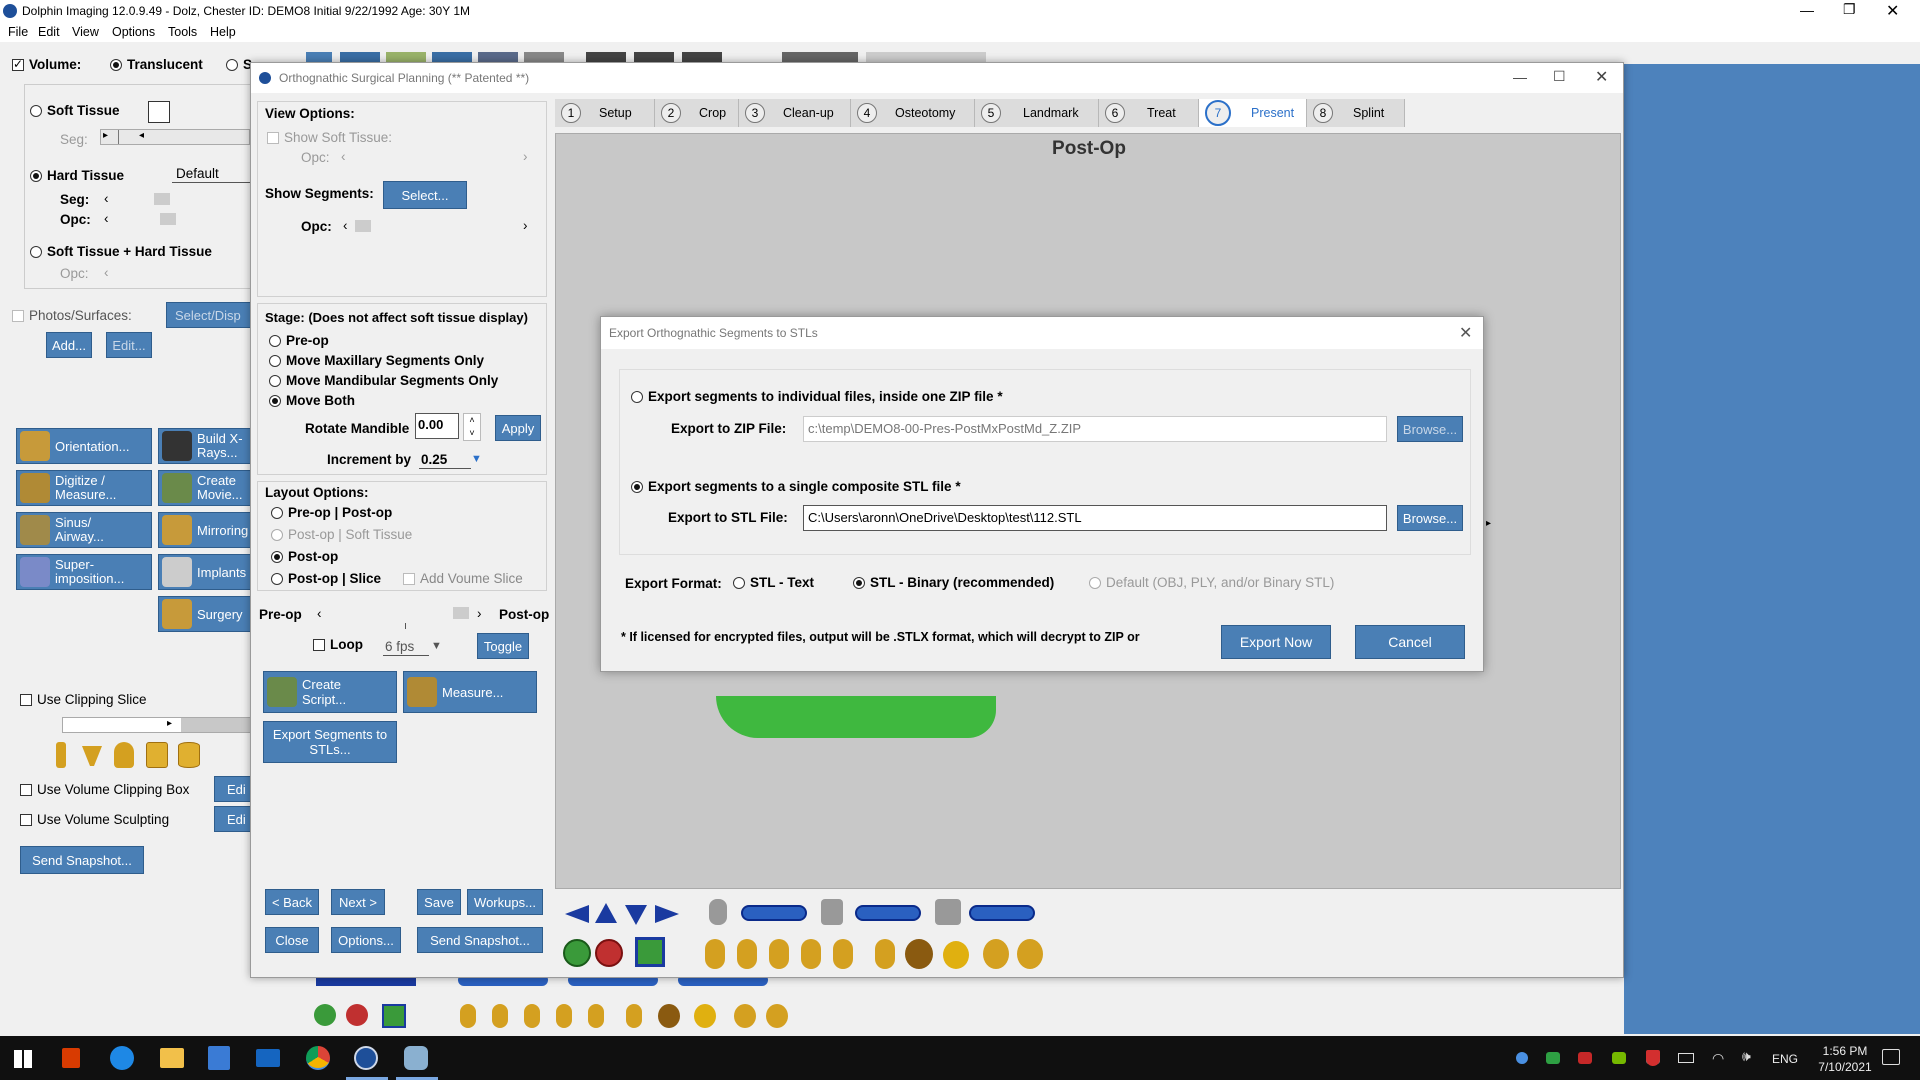  Describe the element at coordinates (1653, 1058) in the screenshot. I see `shield-icon` at that location.